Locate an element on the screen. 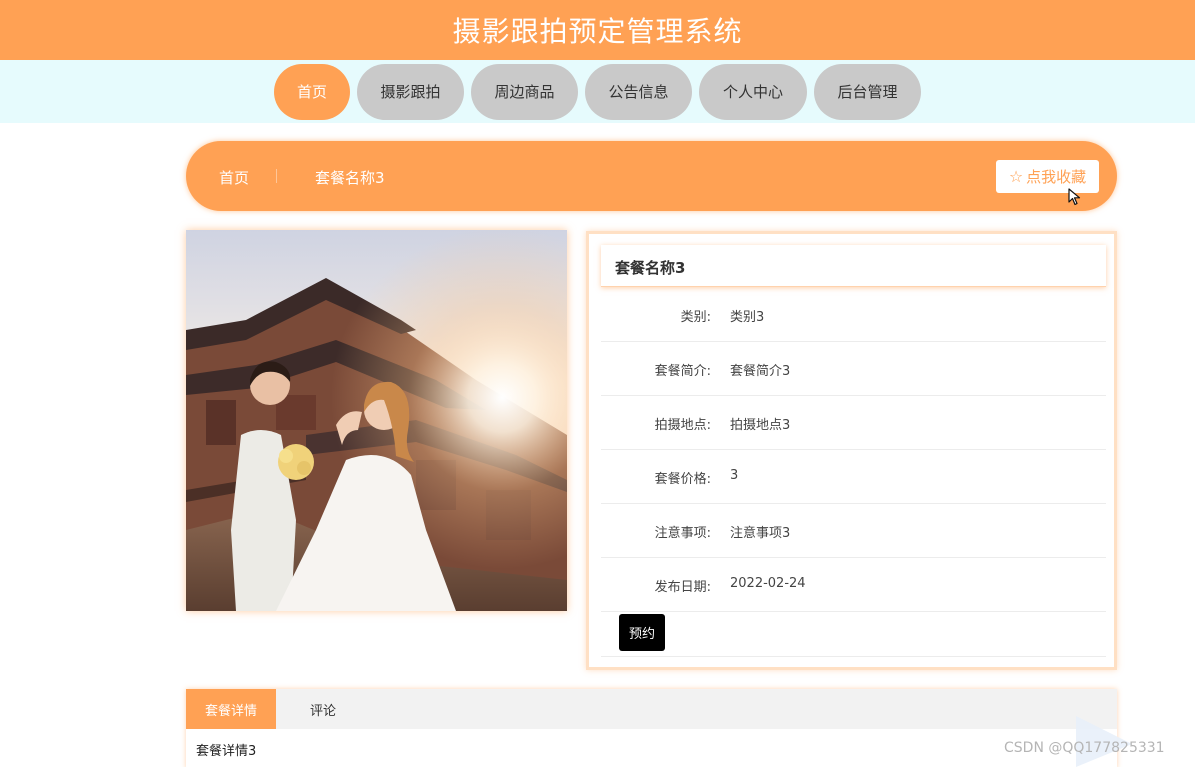 This screenshot has width=1195, height=767. info-value: 套餐简介3 is located at coordinates (760, 371).